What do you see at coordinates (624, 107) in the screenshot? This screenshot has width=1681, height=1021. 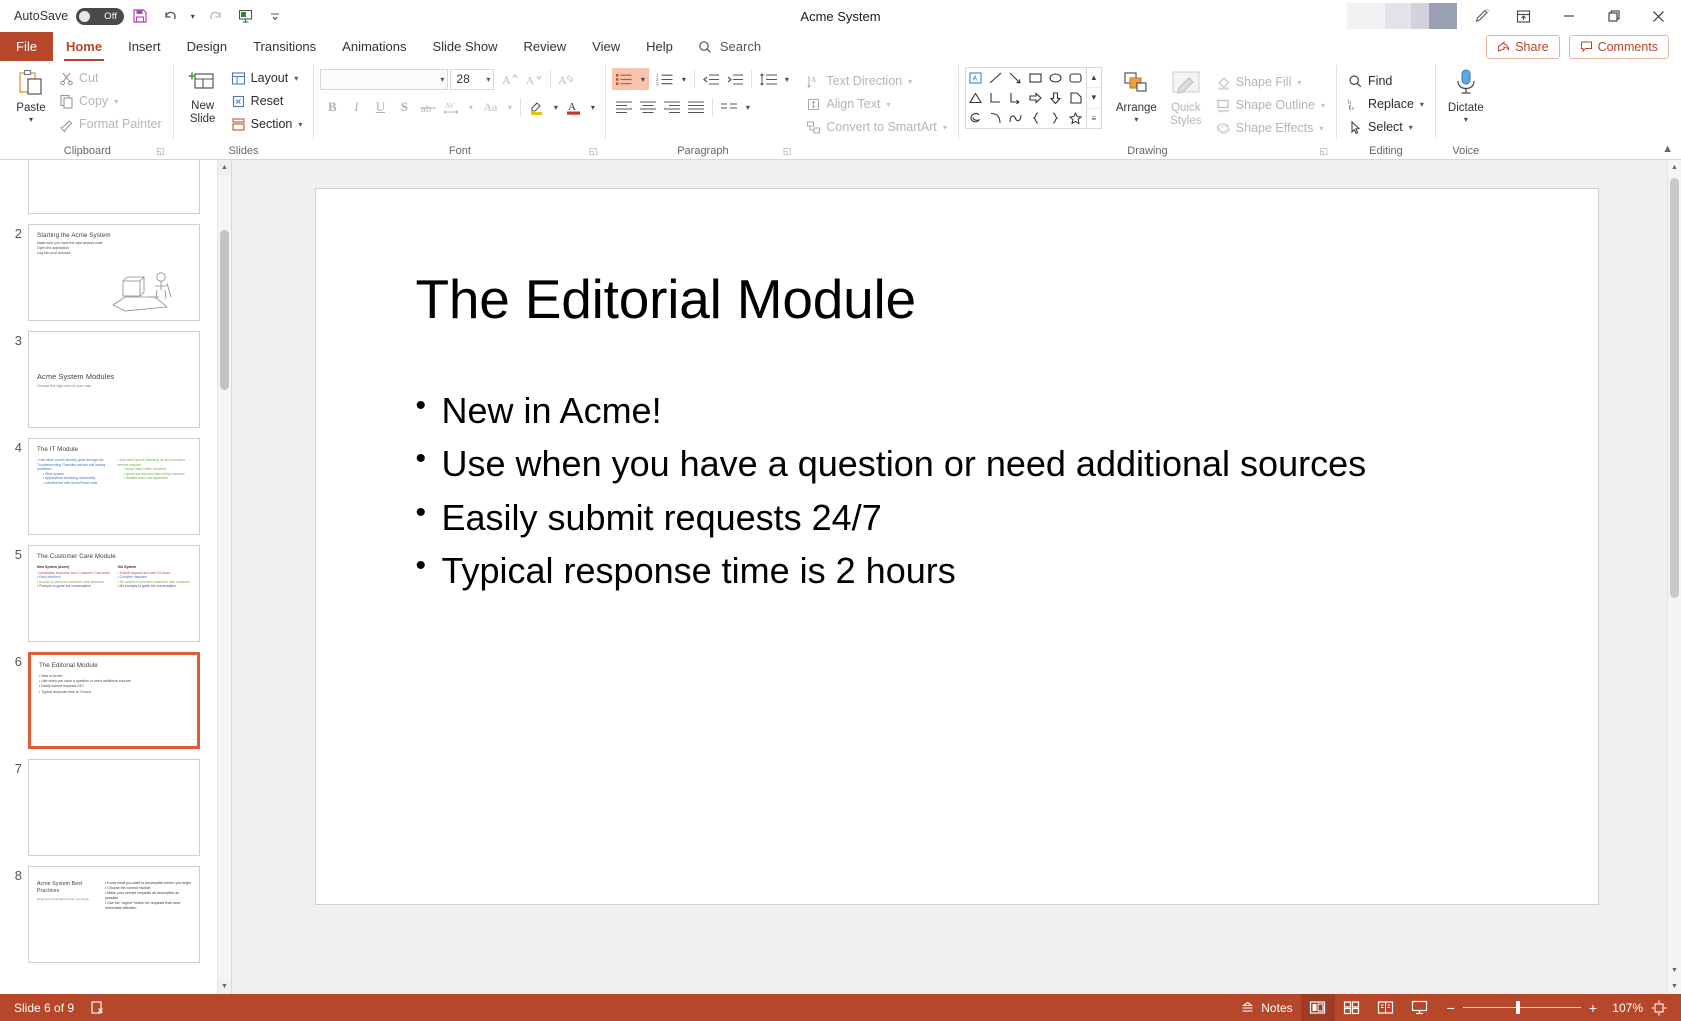 I see `align-left-button` at bounding box center [624, 107].